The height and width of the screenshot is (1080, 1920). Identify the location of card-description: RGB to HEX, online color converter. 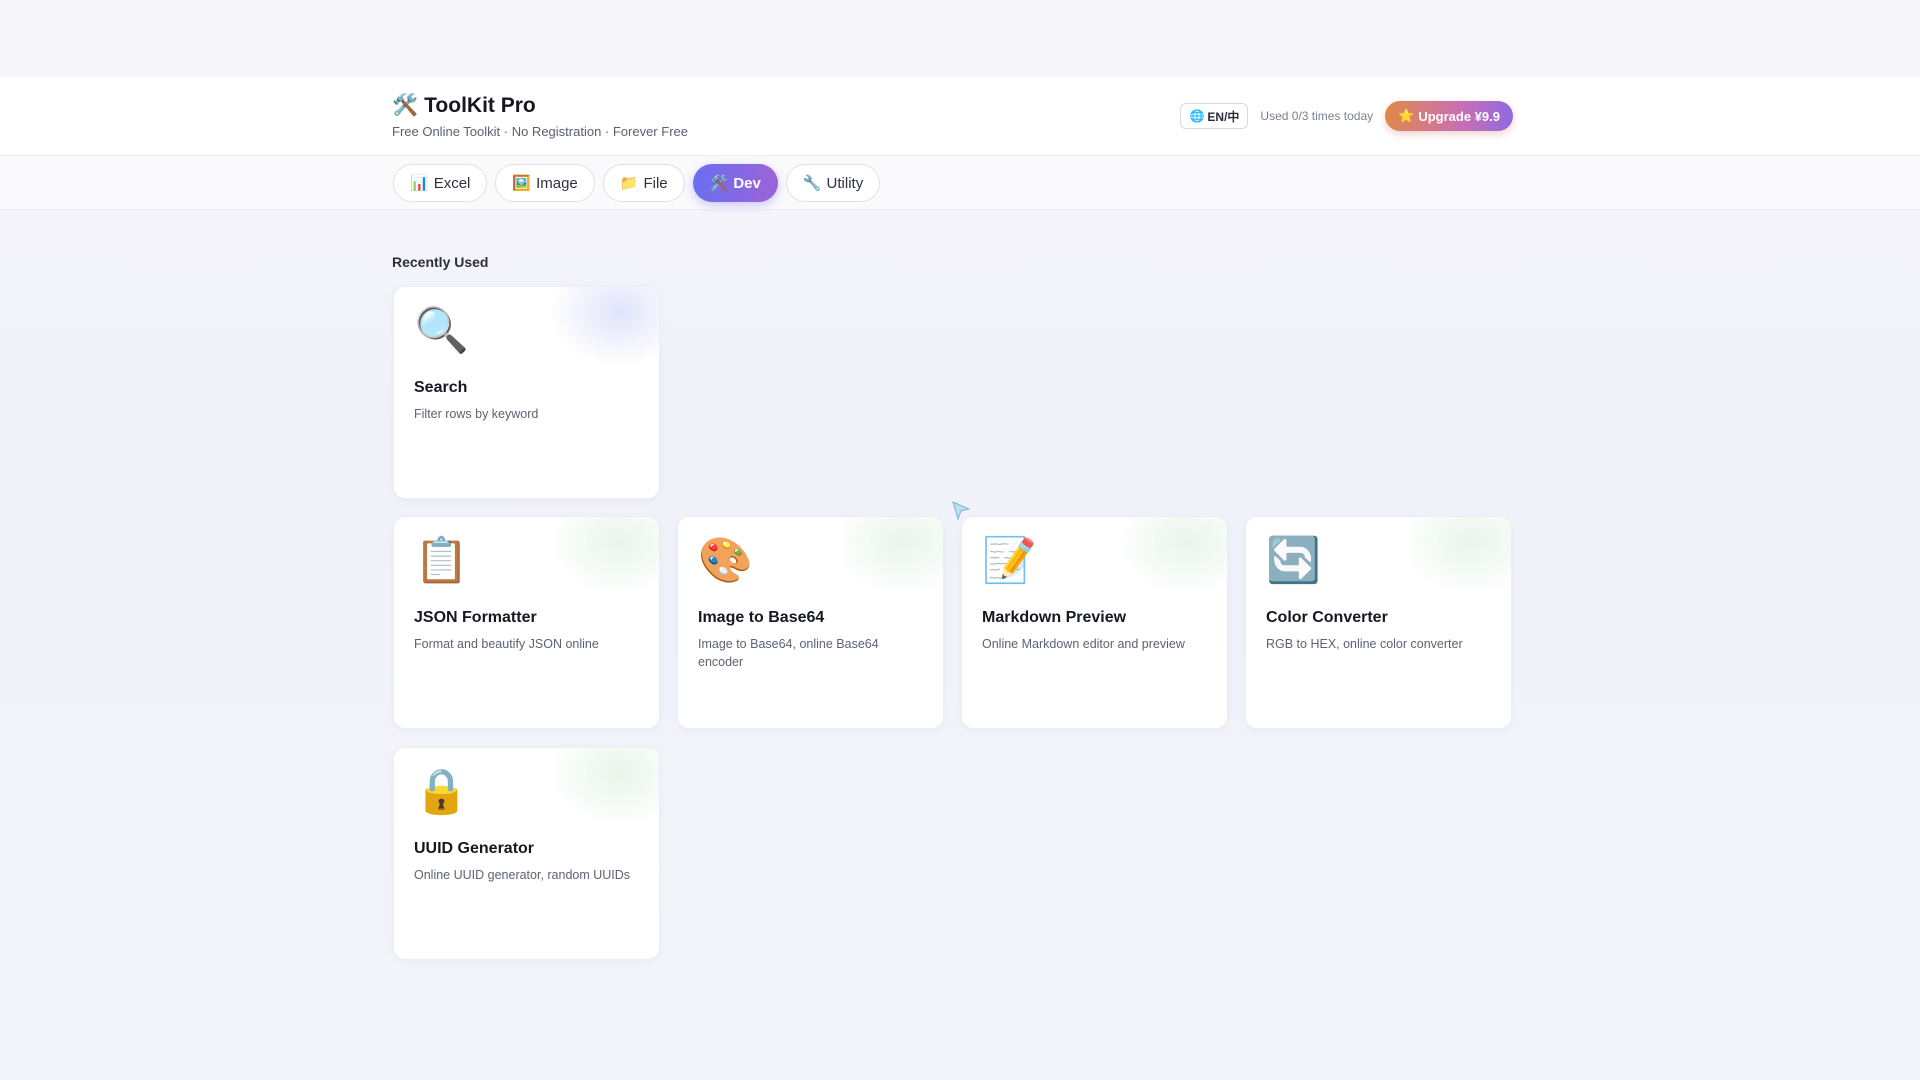
(1364, 644).